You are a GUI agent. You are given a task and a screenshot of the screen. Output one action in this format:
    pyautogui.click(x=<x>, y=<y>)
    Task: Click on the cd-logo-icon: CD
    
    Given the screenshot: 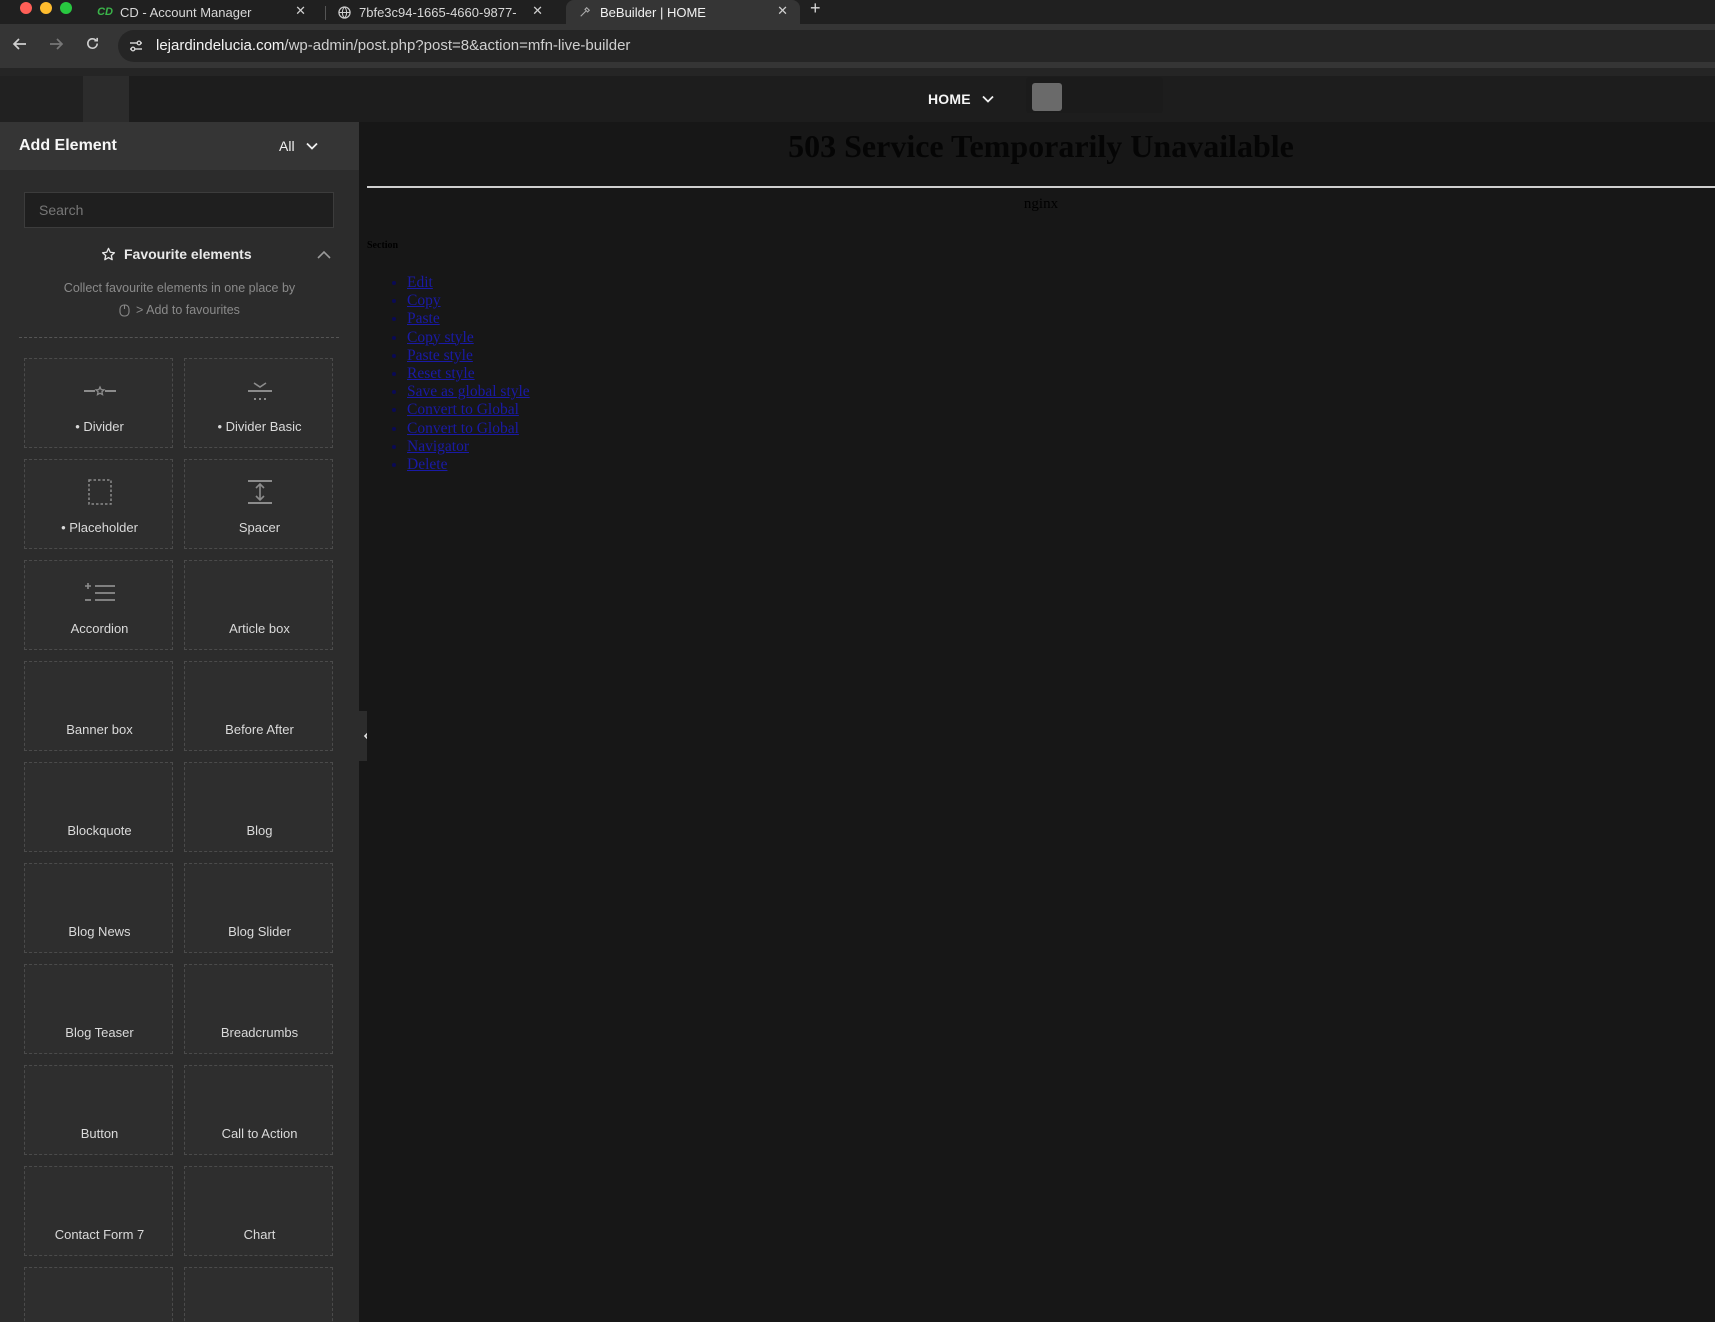 What is the action you would take?
    pyautogui.click(x=105, y=12)
    